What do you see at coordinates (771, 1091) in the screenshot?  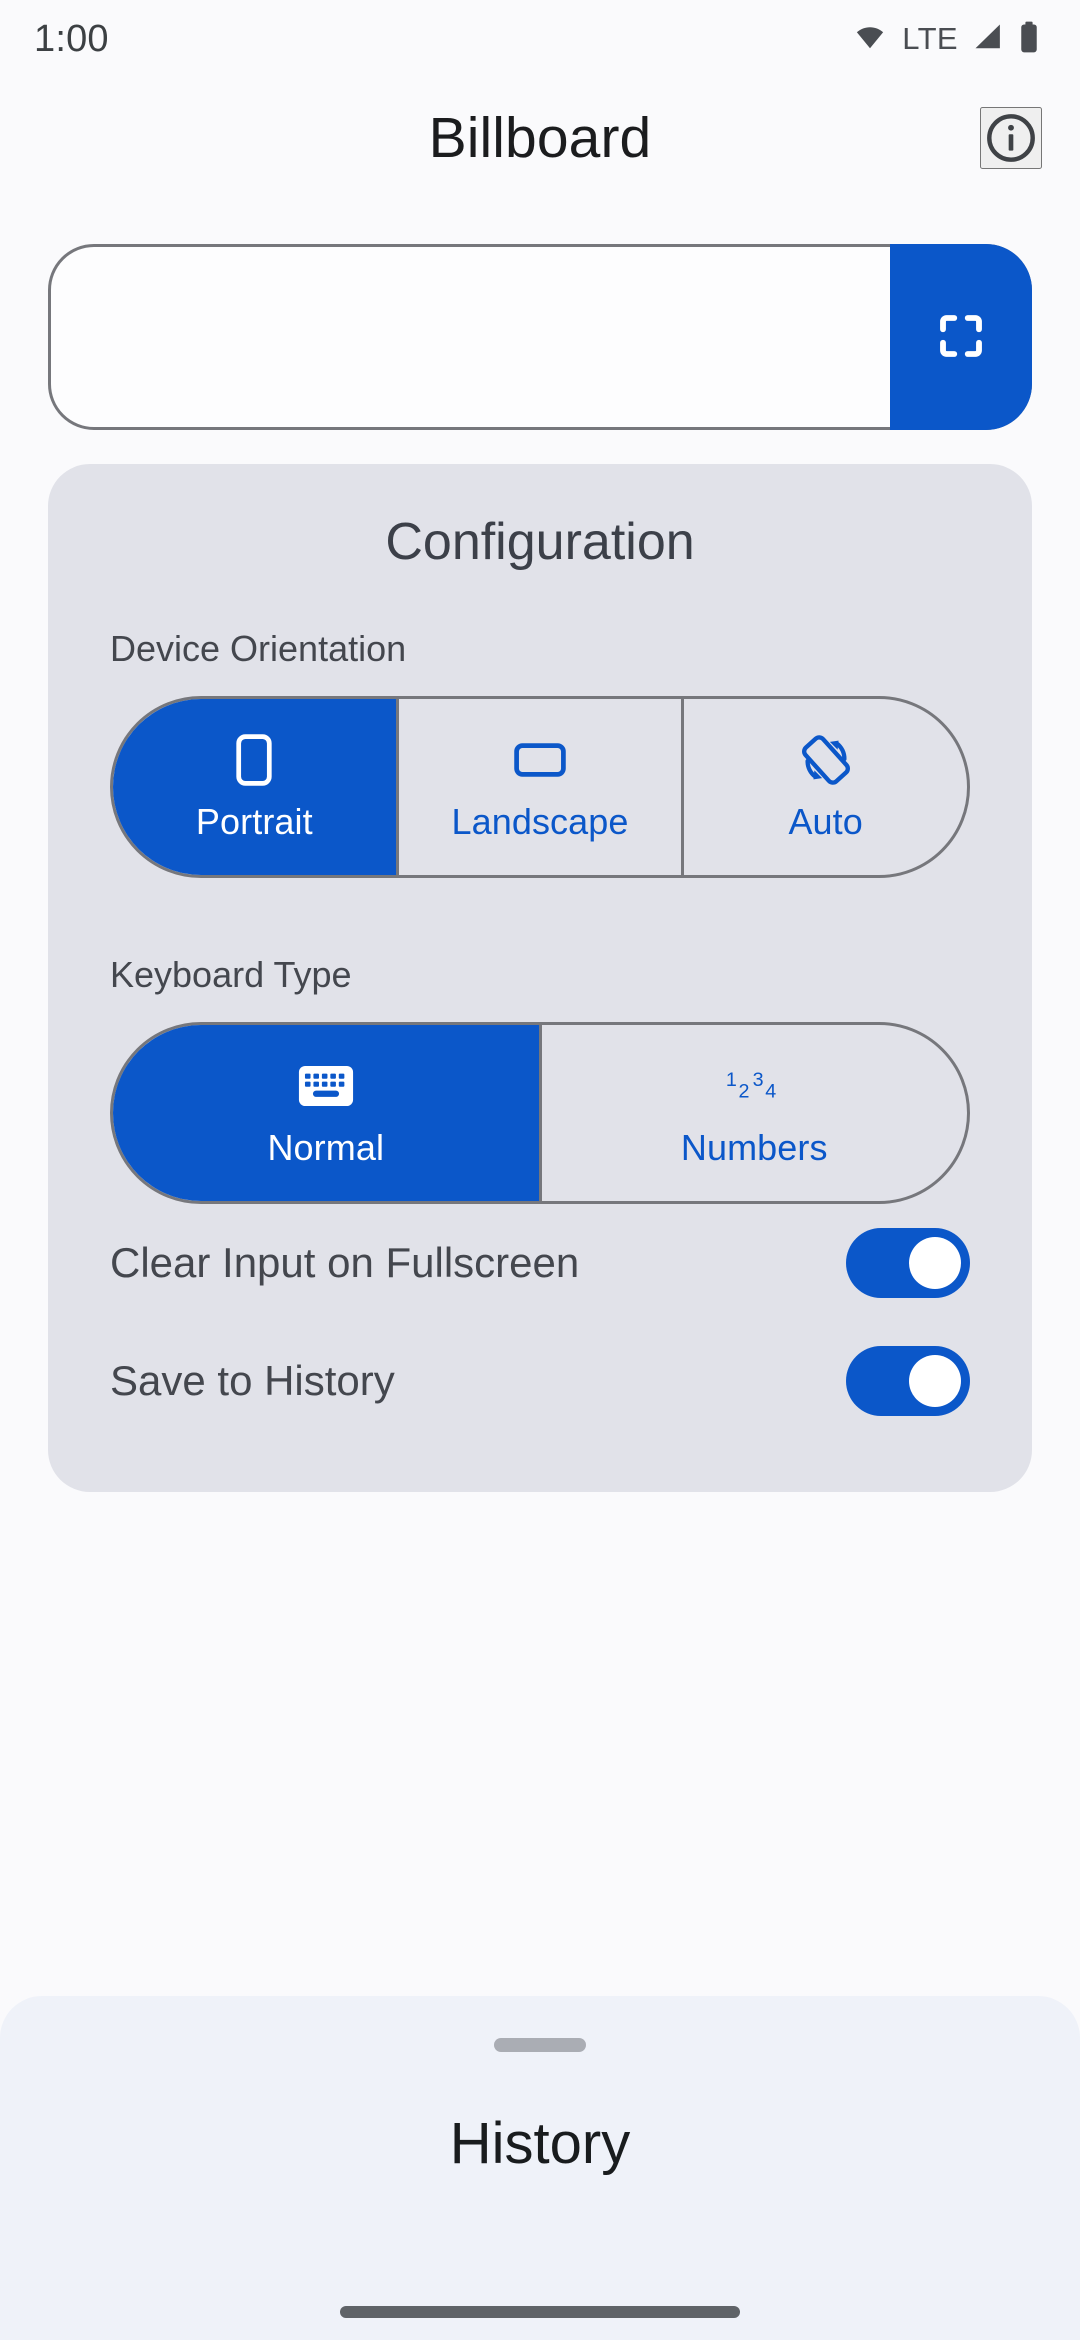 I see `svg-text: 4` at bounding box center [771, 1091].